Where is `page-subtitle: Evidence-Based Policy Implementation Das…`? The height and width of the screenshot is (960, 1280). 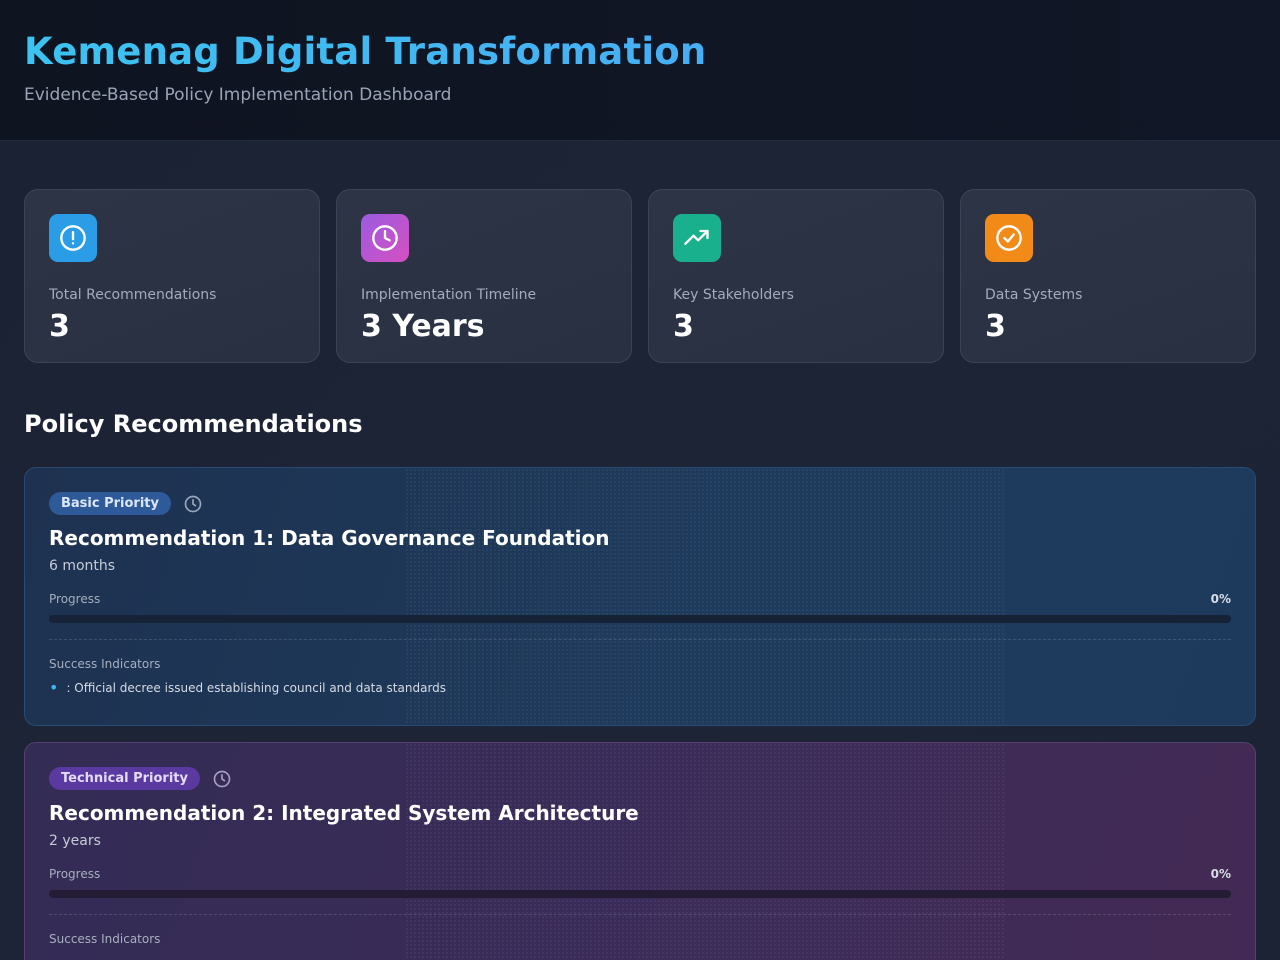 page-subtitle: Evidence-Based Policy Implementation Das… is located at coordinates (238, 95).